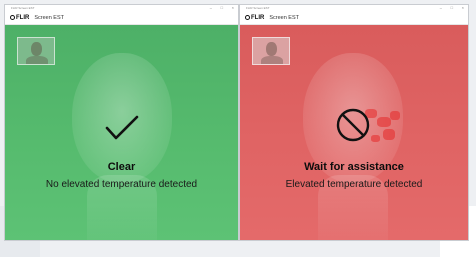 This screenshot has height=257, width=476. Describe the element at coordinates (353, 125) in the screenshot. I see `prohibited-icon` at that location.